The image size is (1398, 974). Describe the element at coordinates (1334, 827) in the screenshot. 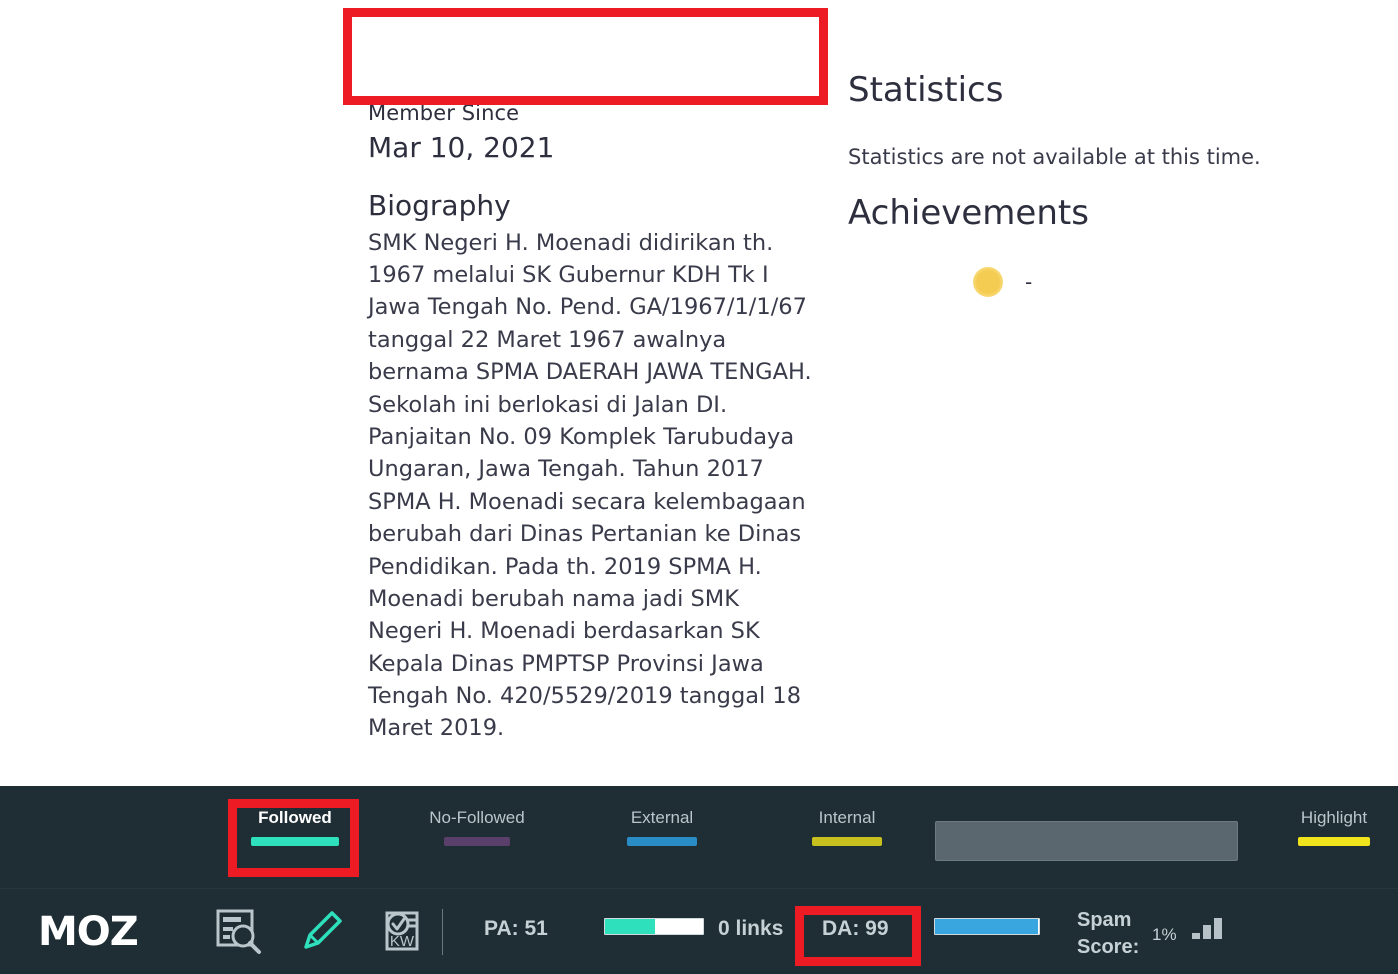

I see `filter-highlight: Highlight` at that location.